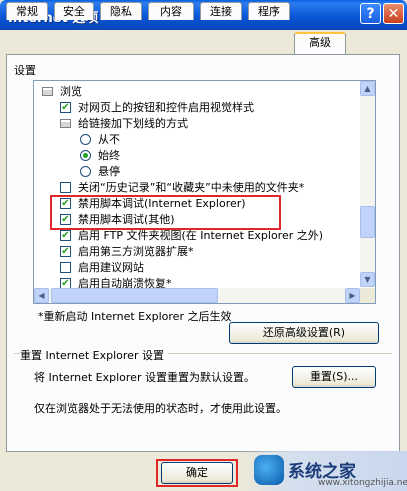 The height and width of the screenshot is (491, 407). Describe the element at coordinates (135, 316) in the screenshot. I see `restart-note: *重新启动 Internet Explorer 之后生效` at that location.